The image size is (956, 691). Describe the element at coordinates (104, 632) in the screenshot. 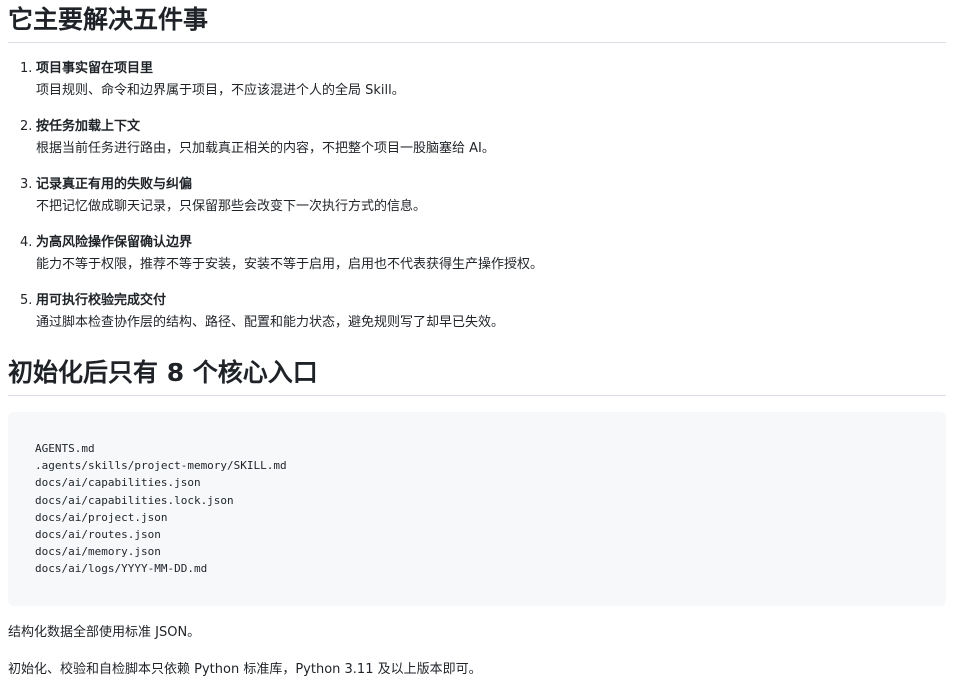

I see `paragraph-json-note: 结构化数据全部使用标准 JSON。` at that location.